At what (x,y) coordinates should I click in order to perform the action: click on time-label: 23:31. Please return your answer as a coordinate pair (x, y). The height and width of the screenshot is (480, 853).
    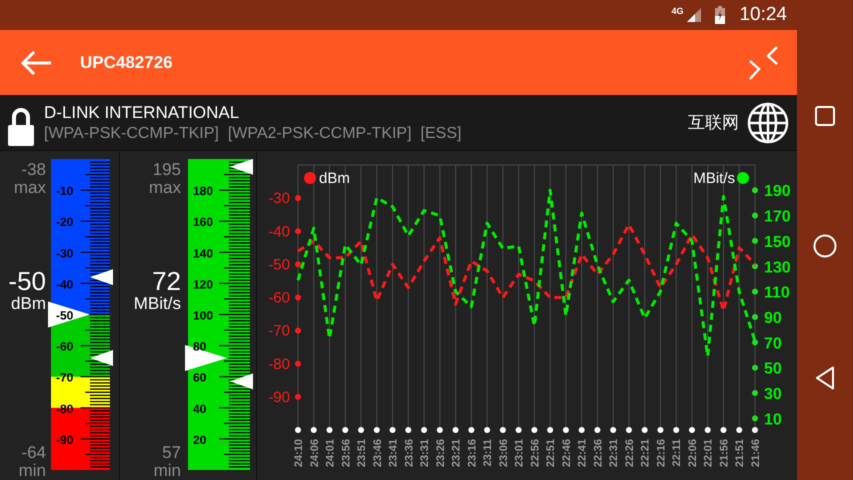
    Looking at the image, I should click on (425, 453).